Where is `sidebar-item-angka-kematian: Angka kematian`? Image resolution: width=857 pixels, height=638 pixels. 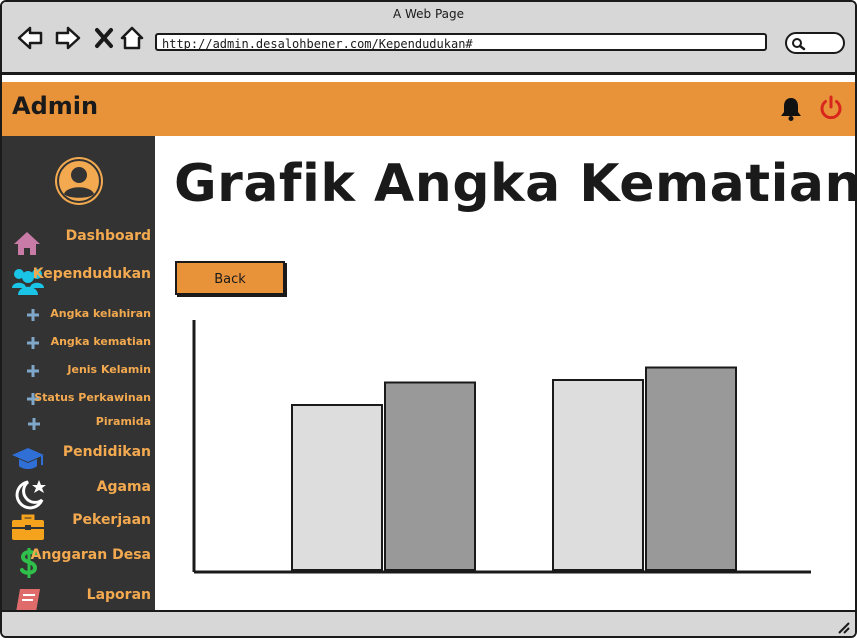
sidebar-item-angka-kematian: Angka kematian is located at coordinates (78, 344).